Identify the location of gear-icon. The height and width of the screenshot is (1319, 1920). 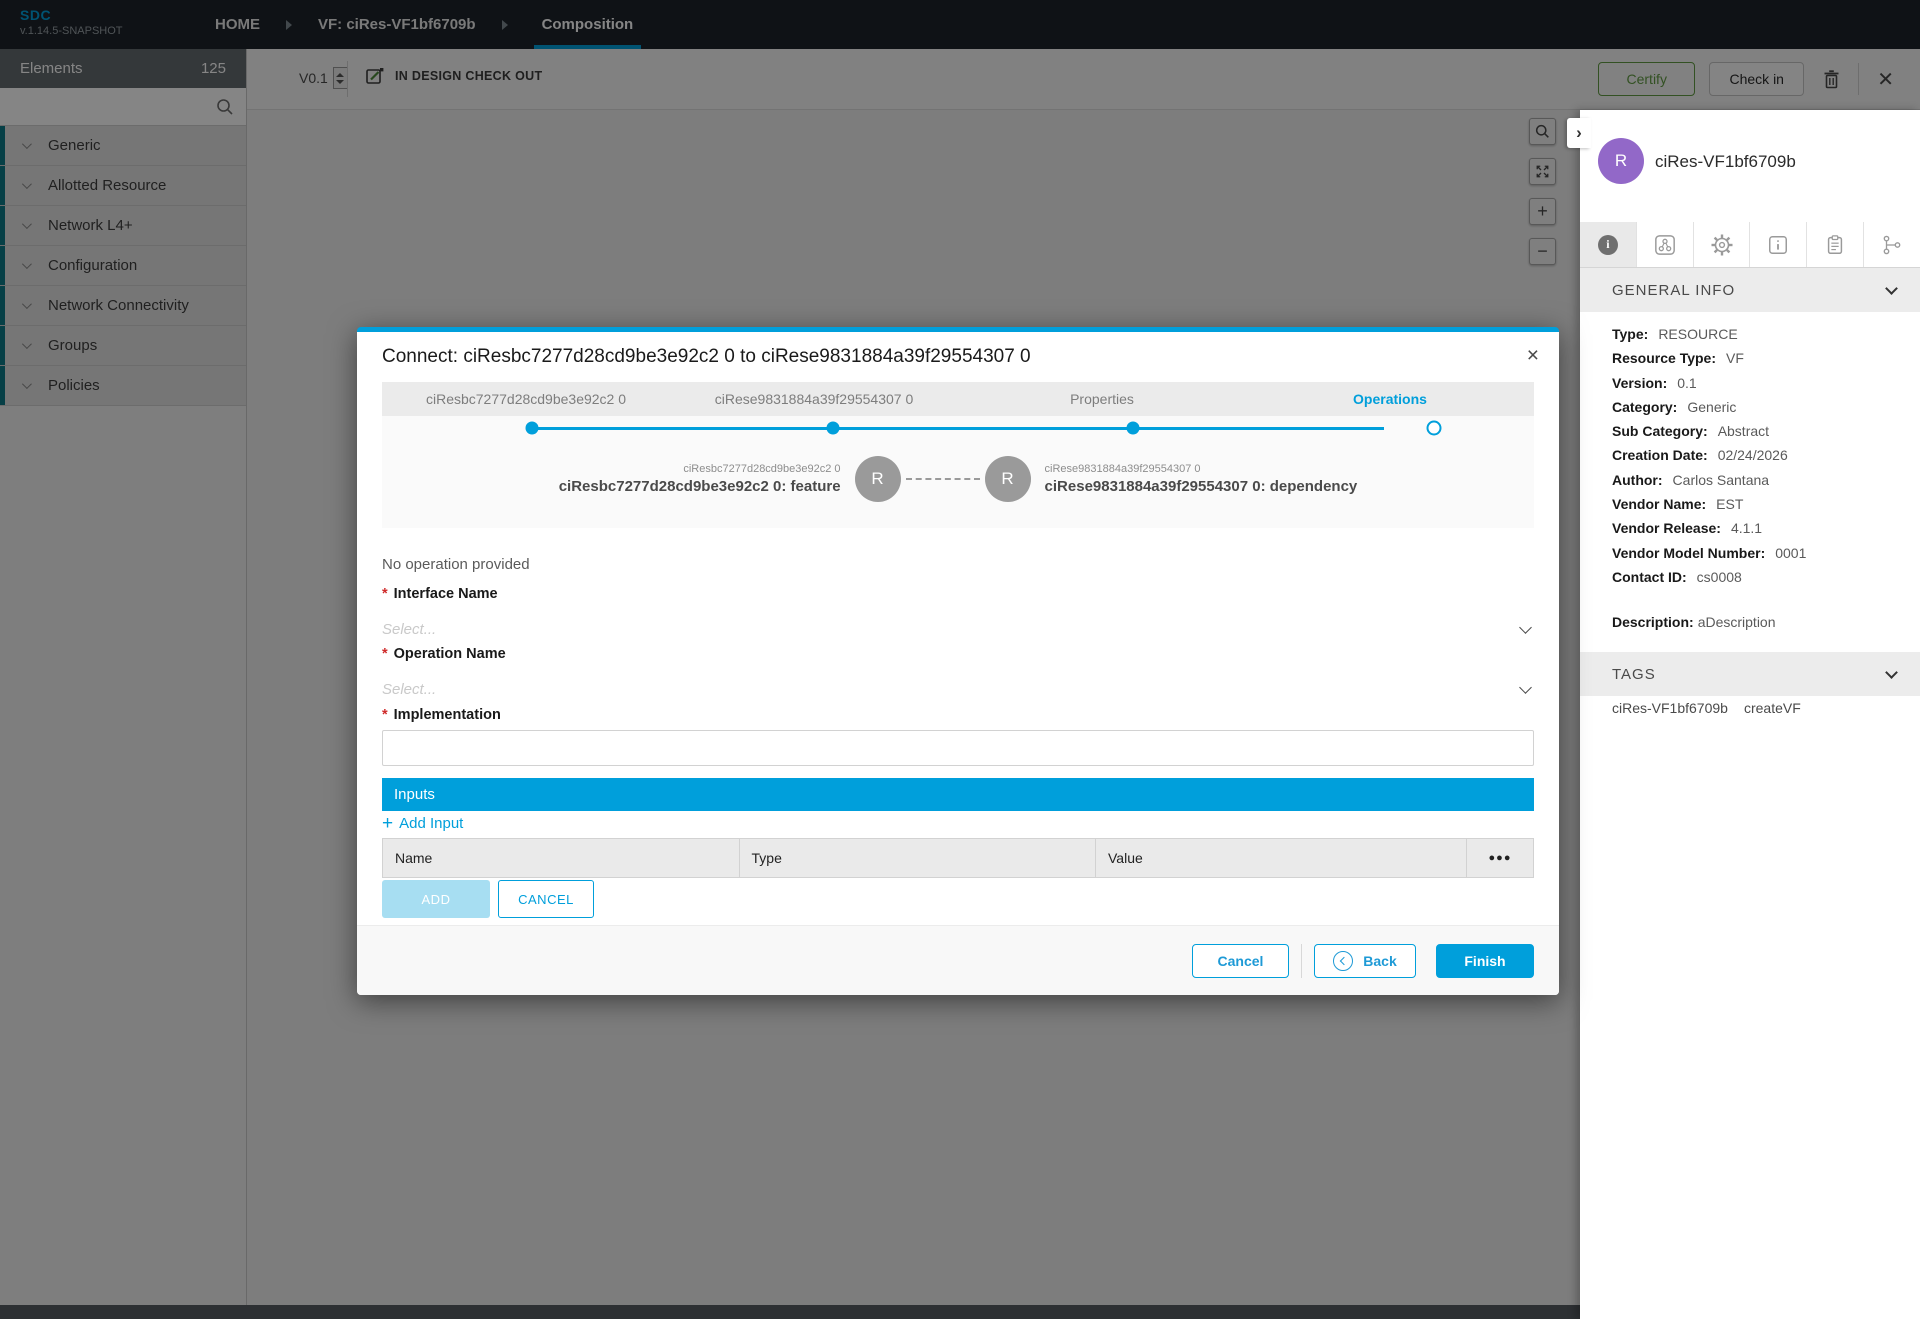
(1722, 244).